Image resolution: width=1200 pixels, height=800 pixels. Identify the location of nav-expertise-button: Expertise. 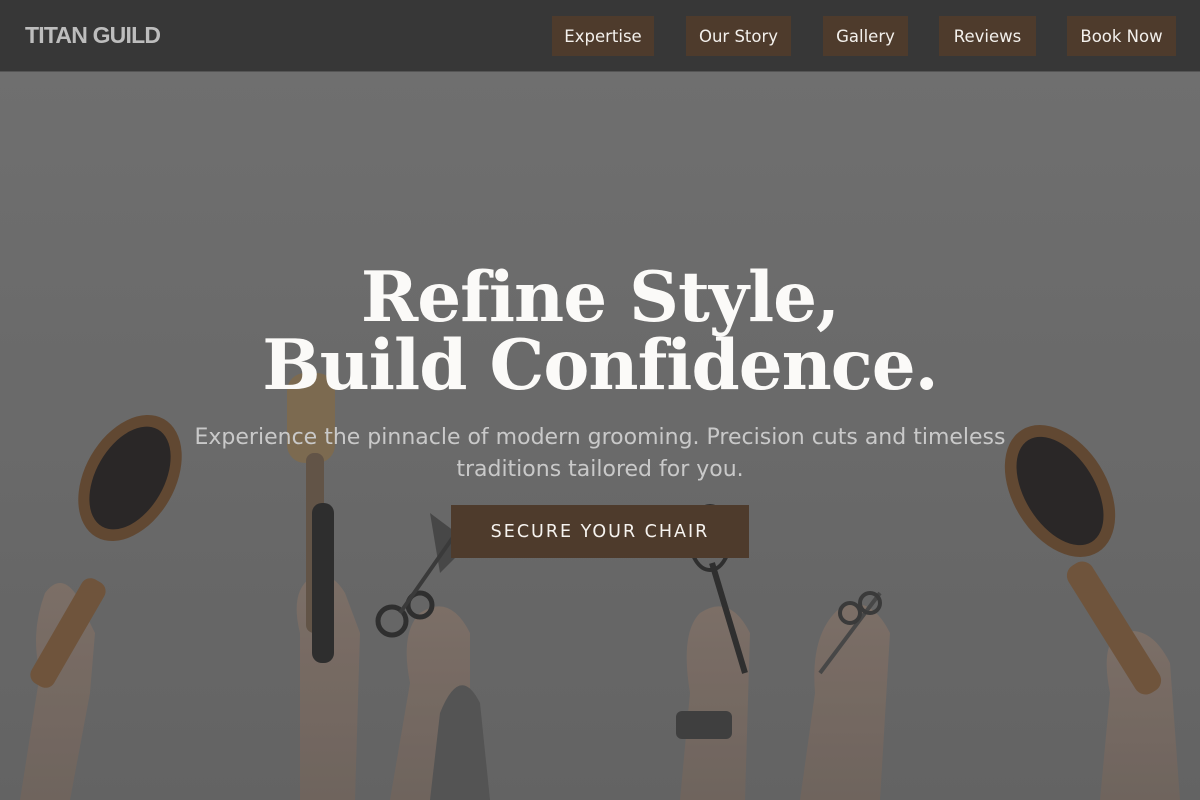
(603, 36).